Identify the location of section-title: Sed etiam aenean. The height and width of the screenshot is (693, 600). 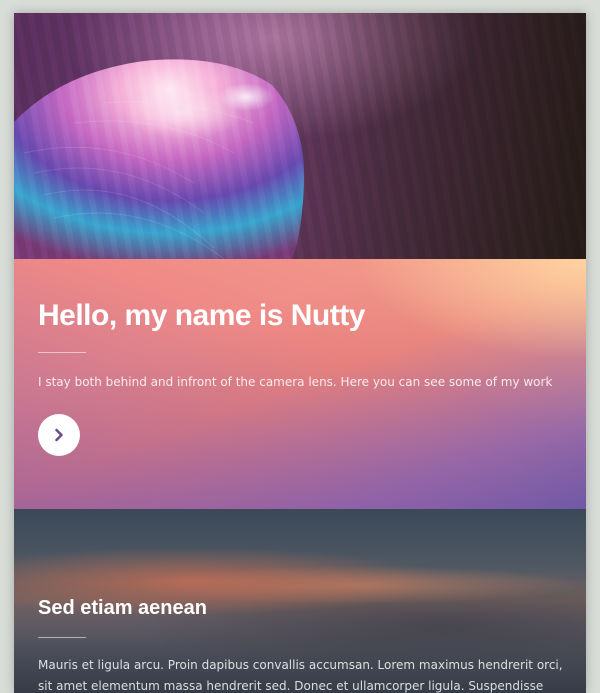
(122, 608).